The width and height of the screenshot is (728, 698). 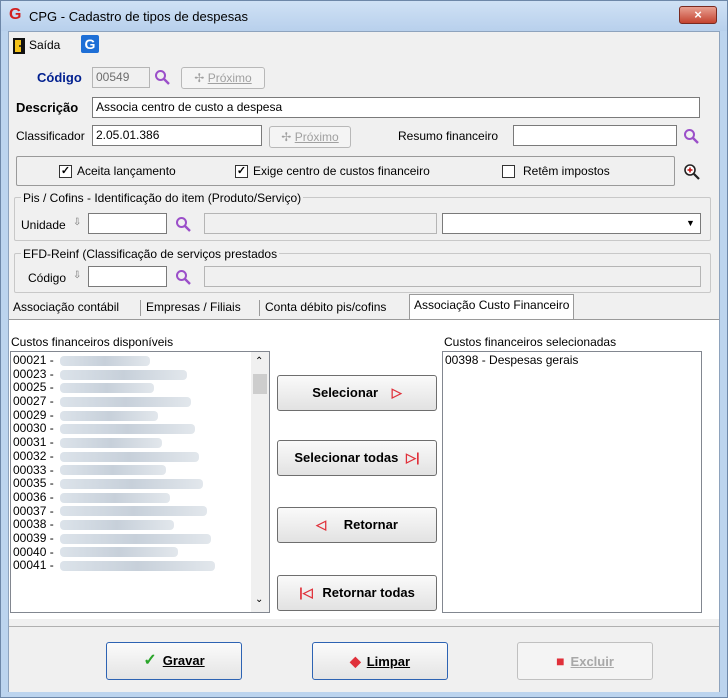 I want to click on app-logo-icon: G, so click(x=15, y=14).